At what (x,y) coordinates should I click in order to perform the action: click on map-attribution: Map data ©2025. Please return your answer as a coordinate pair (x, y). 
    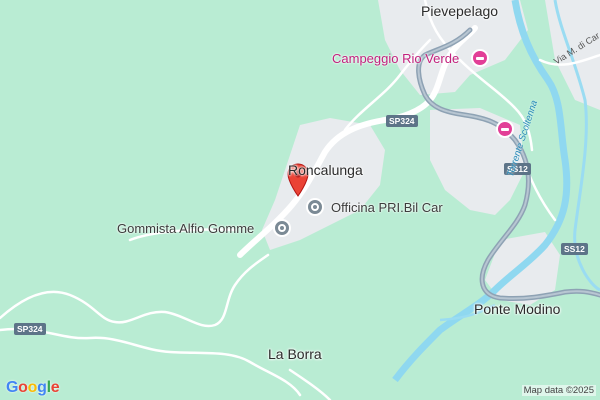
    Looking at the image, I should click on (558, 390).